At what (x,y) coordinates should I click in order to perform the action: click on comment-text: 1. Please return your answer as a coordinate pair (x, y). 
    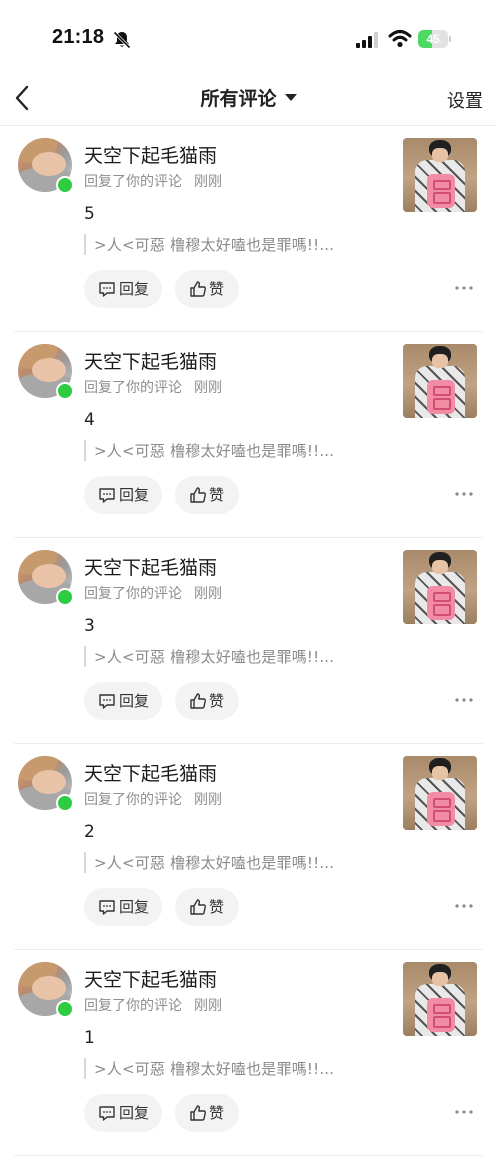
    Looking at the image, I should click on (89, 1038).